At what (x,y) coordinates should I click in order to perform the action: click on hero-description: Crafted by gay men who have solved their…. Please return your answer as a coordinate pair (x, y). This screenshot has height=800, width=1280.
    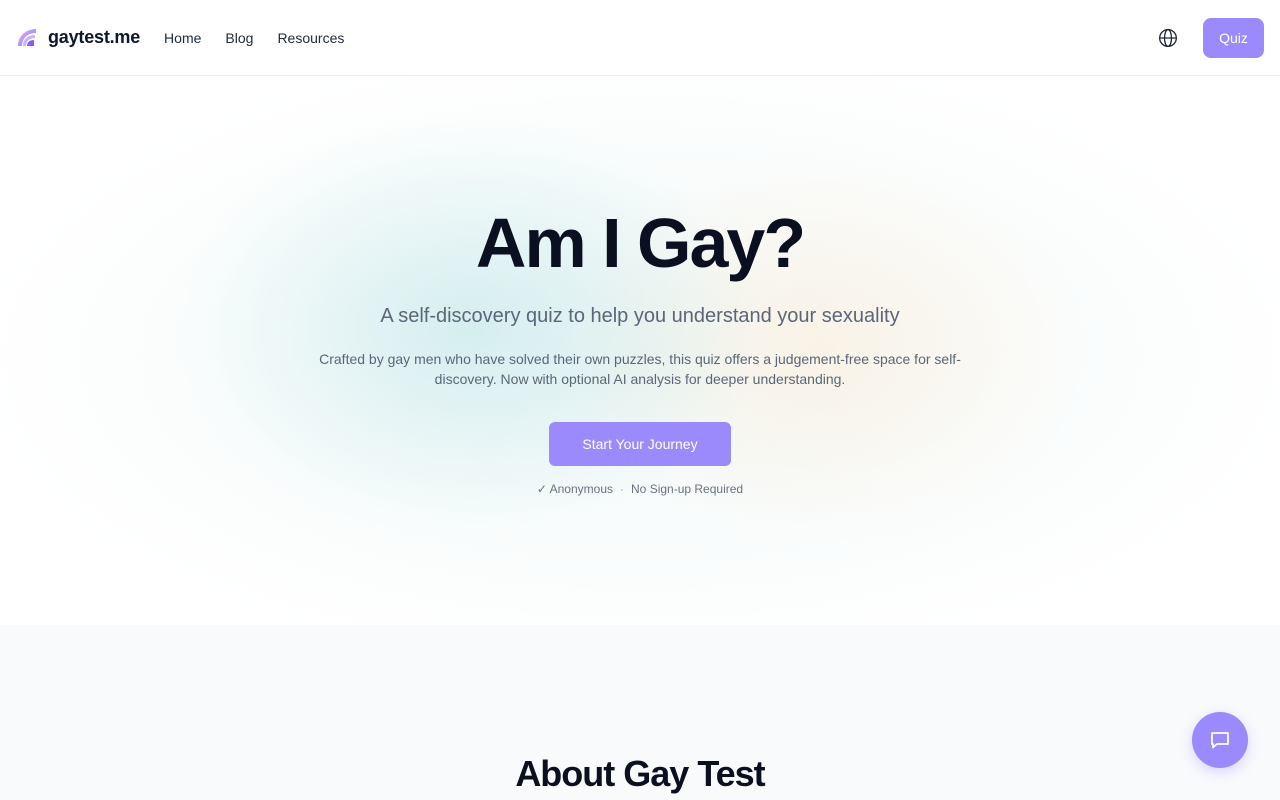
    Looking at the image, I should click on (640, 369).